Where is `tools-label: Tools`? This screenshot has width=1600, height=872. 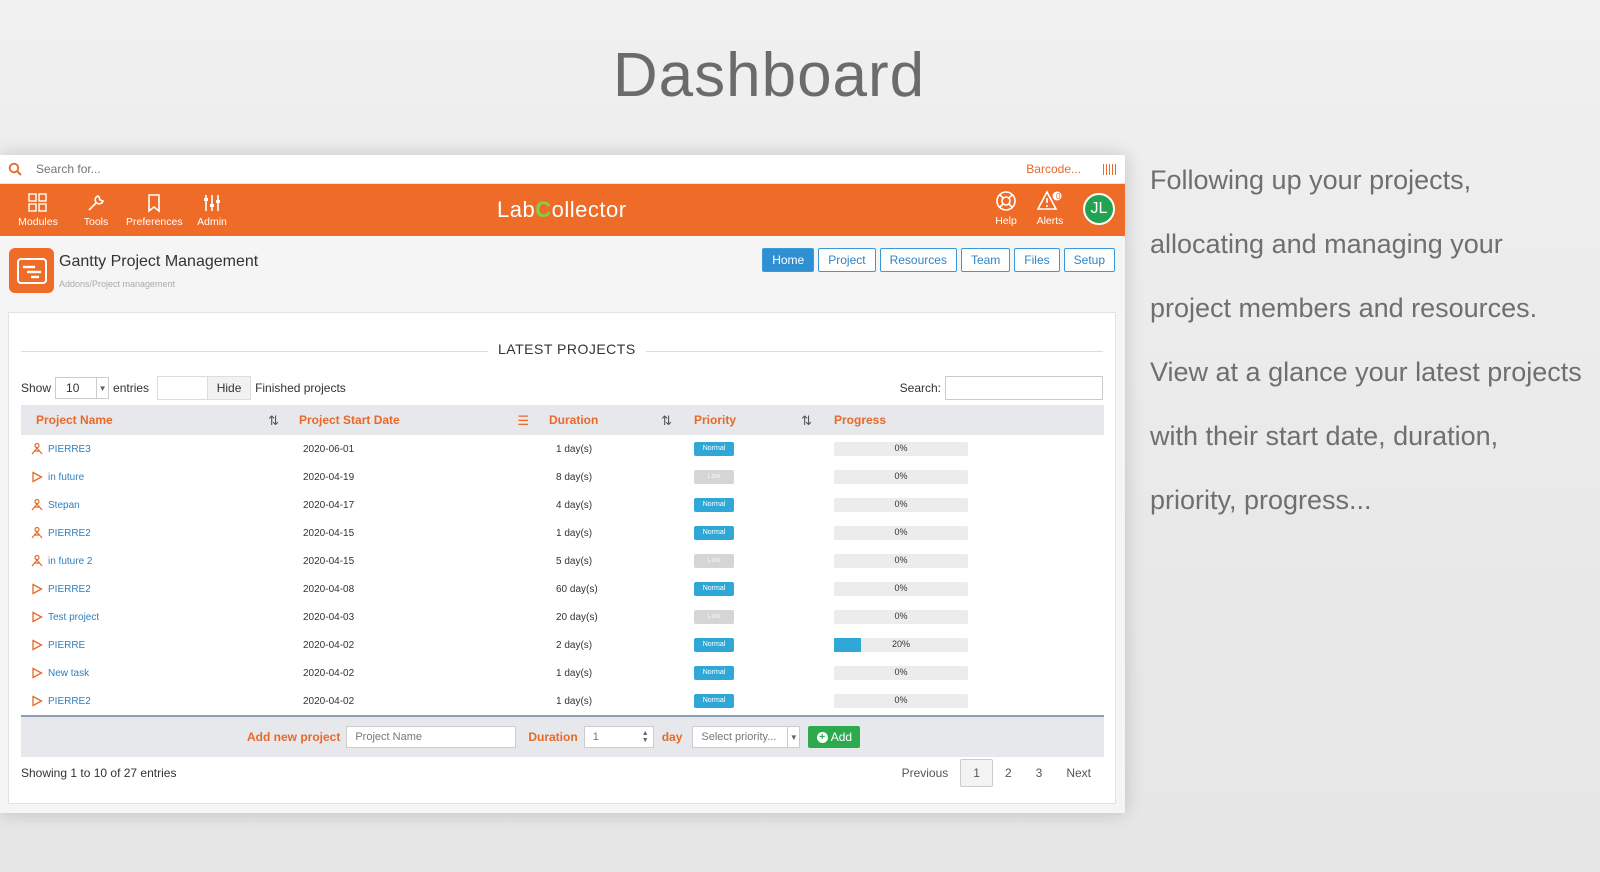 tools-label: Tools is located at coordinates (96, 221).